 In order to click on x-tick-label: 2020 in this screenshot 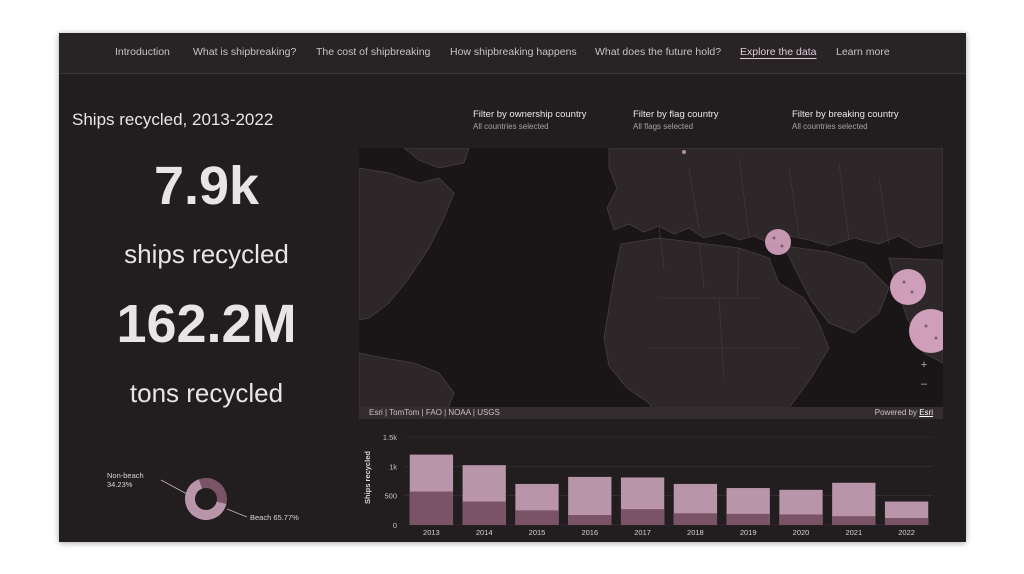, I will do `click(801, 532)`.